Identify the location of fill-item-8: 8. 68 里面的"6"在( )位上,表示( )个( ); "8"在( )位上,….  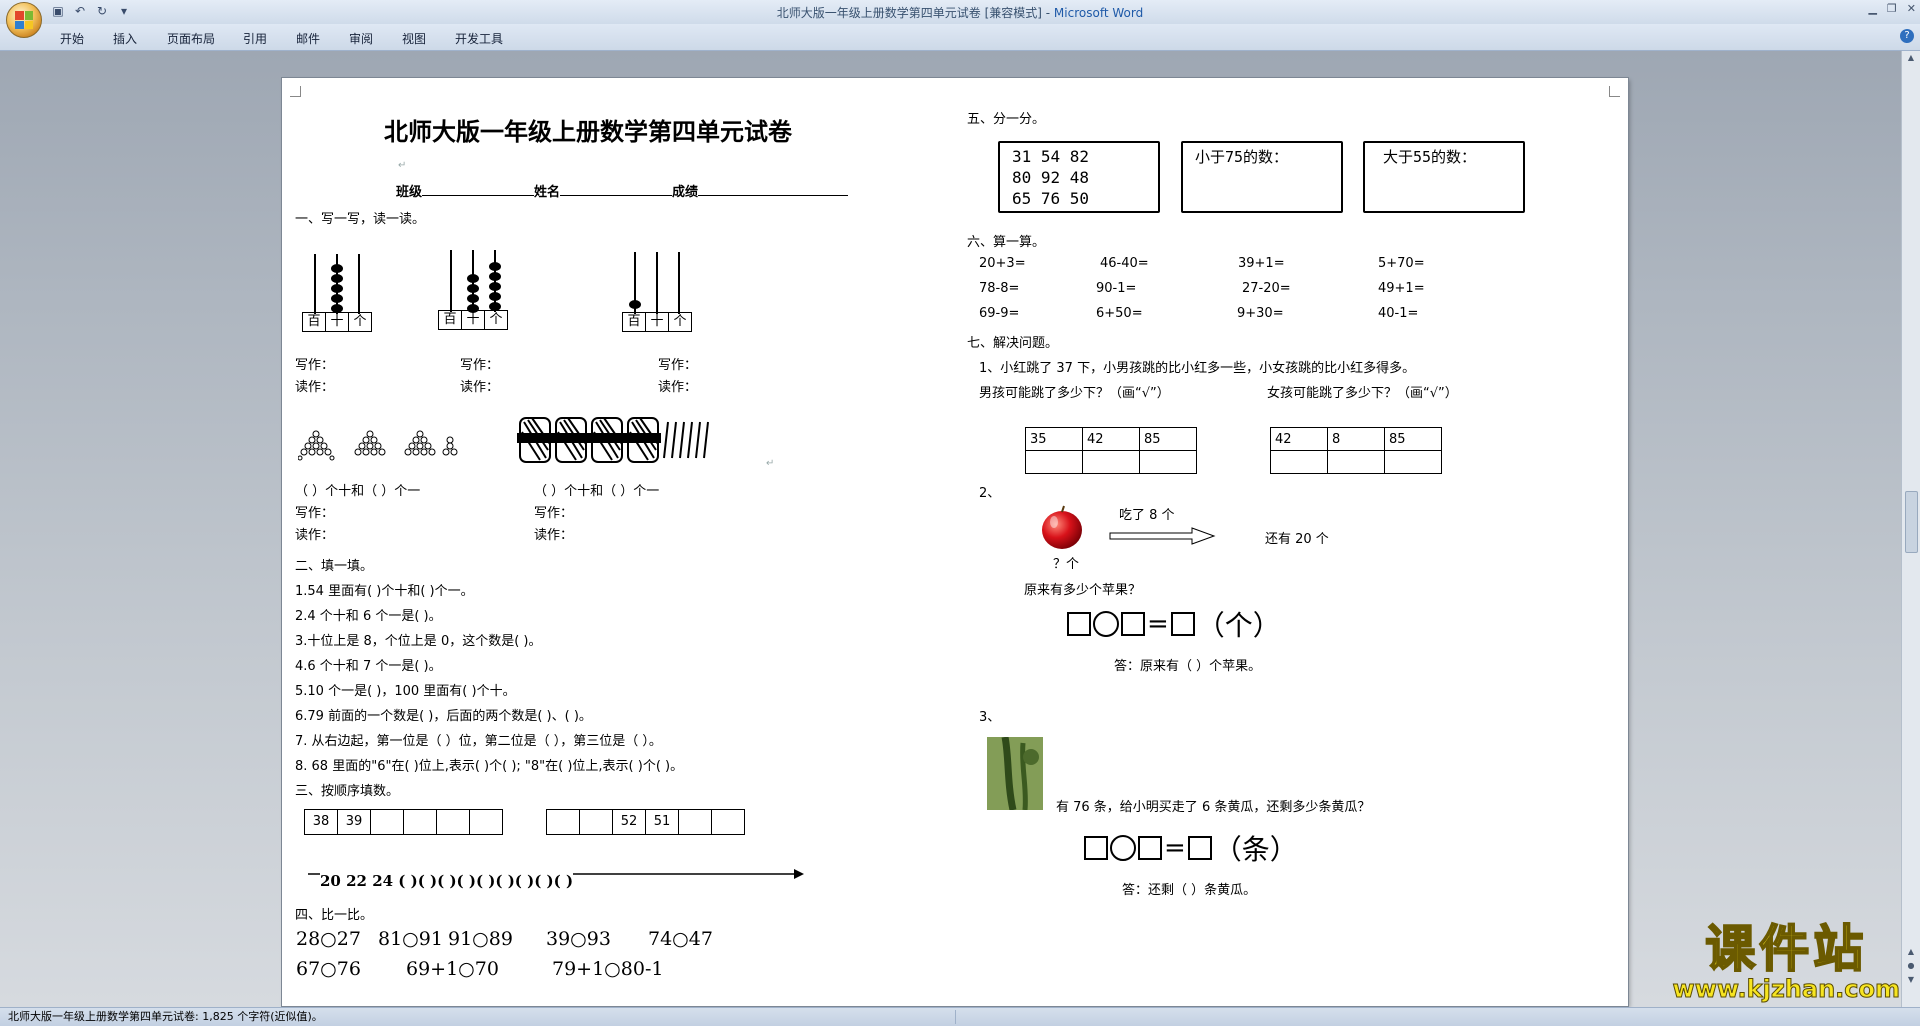
(489, 766).